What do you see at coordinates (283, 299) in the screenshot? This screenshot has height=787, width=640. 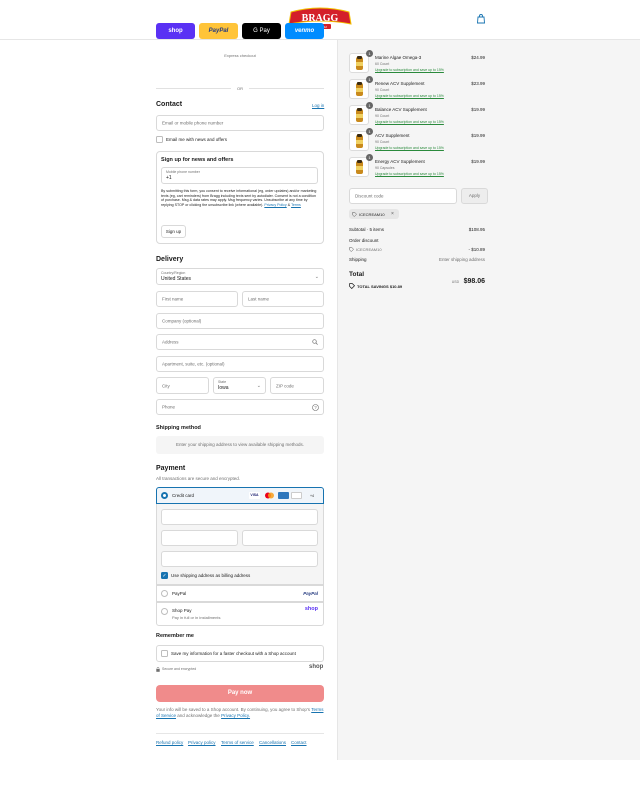 I see `last-name-input: Last name` at bounding box center [283, 299].